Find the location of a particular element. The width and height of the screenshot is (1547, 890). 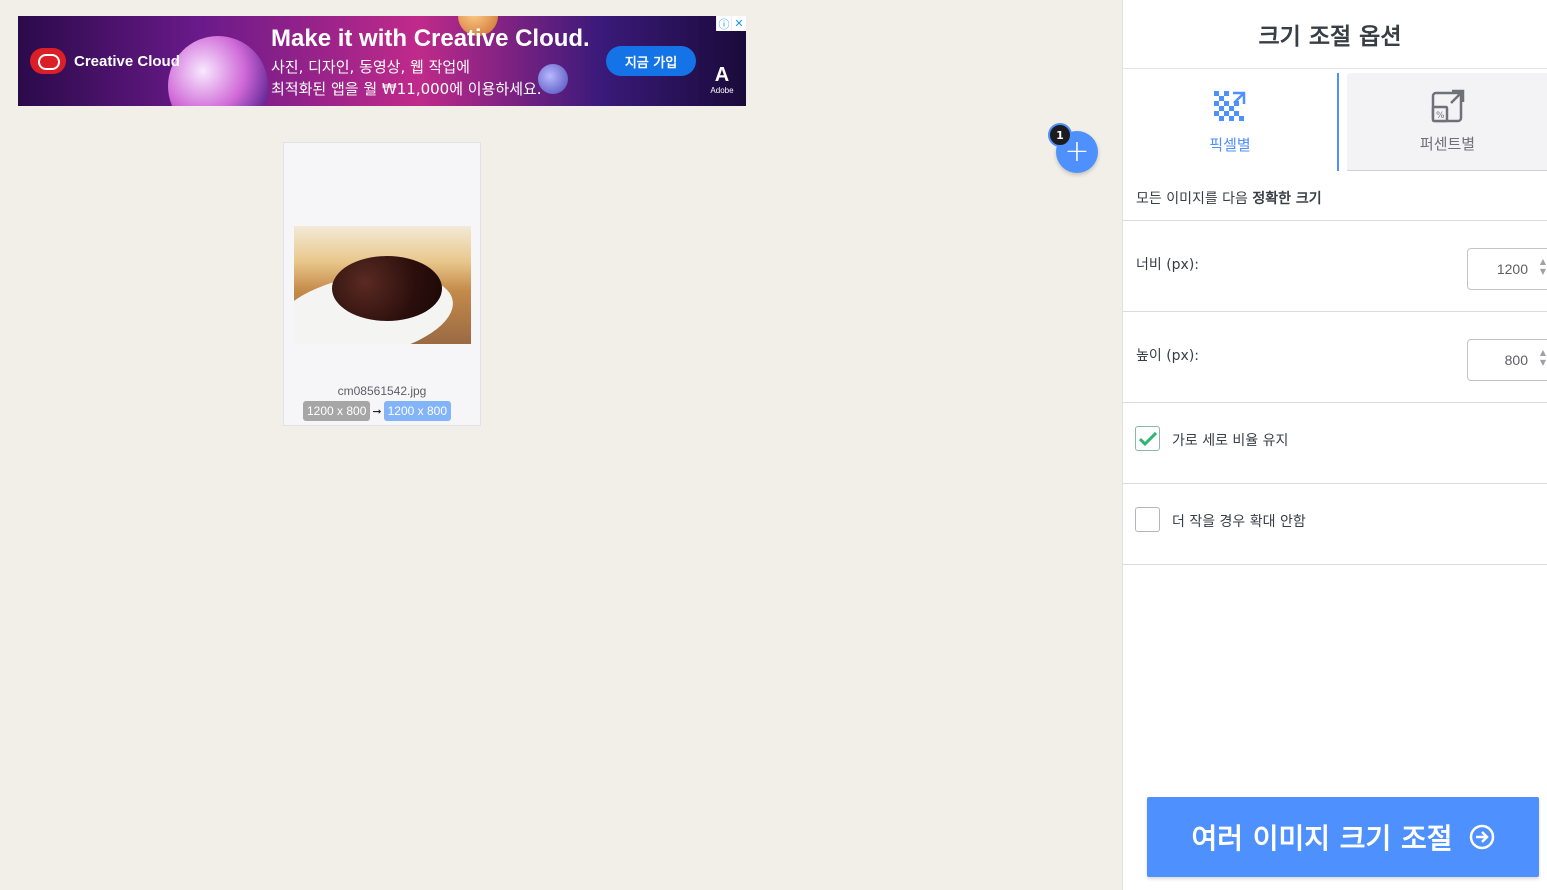

width-spinner: ▲ ▼ is located at coordinates (1543, 267).